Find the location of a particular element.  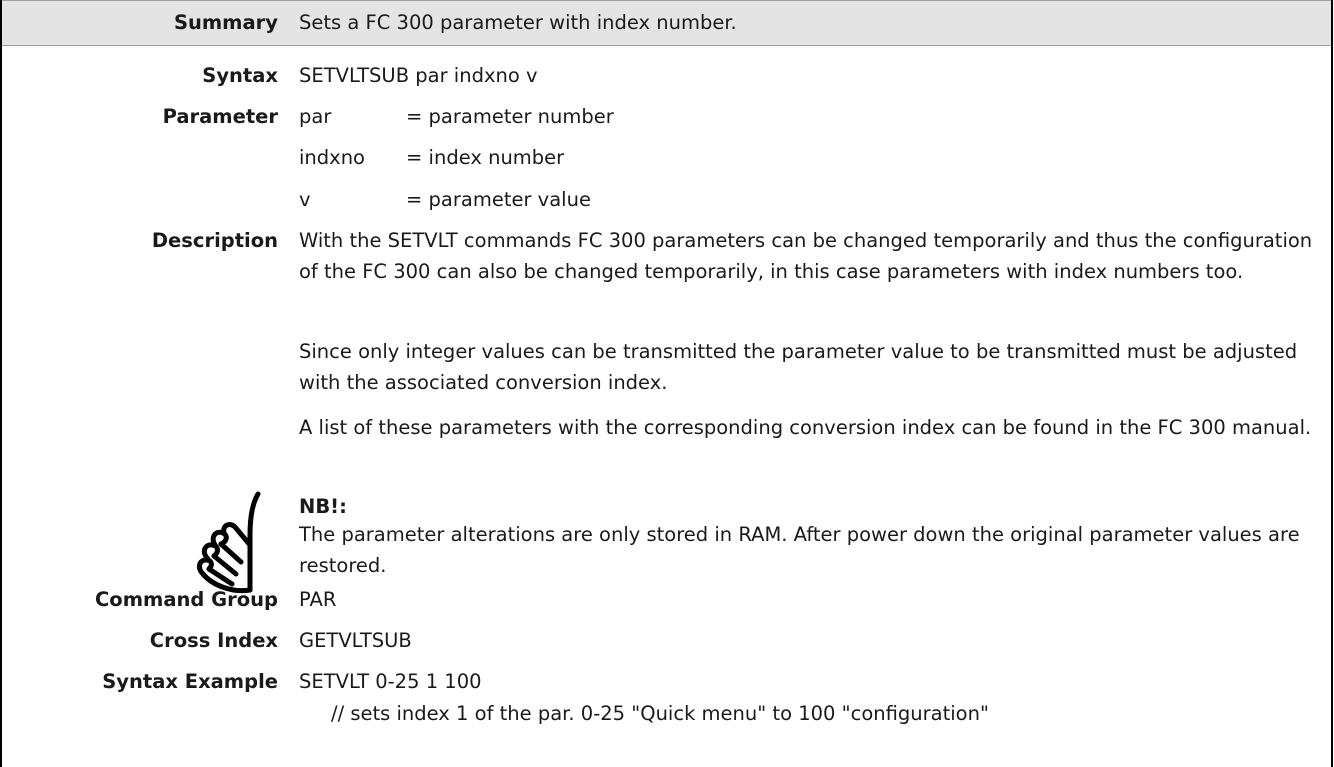

summary-label: Summary is located at coordinates (225, 22).